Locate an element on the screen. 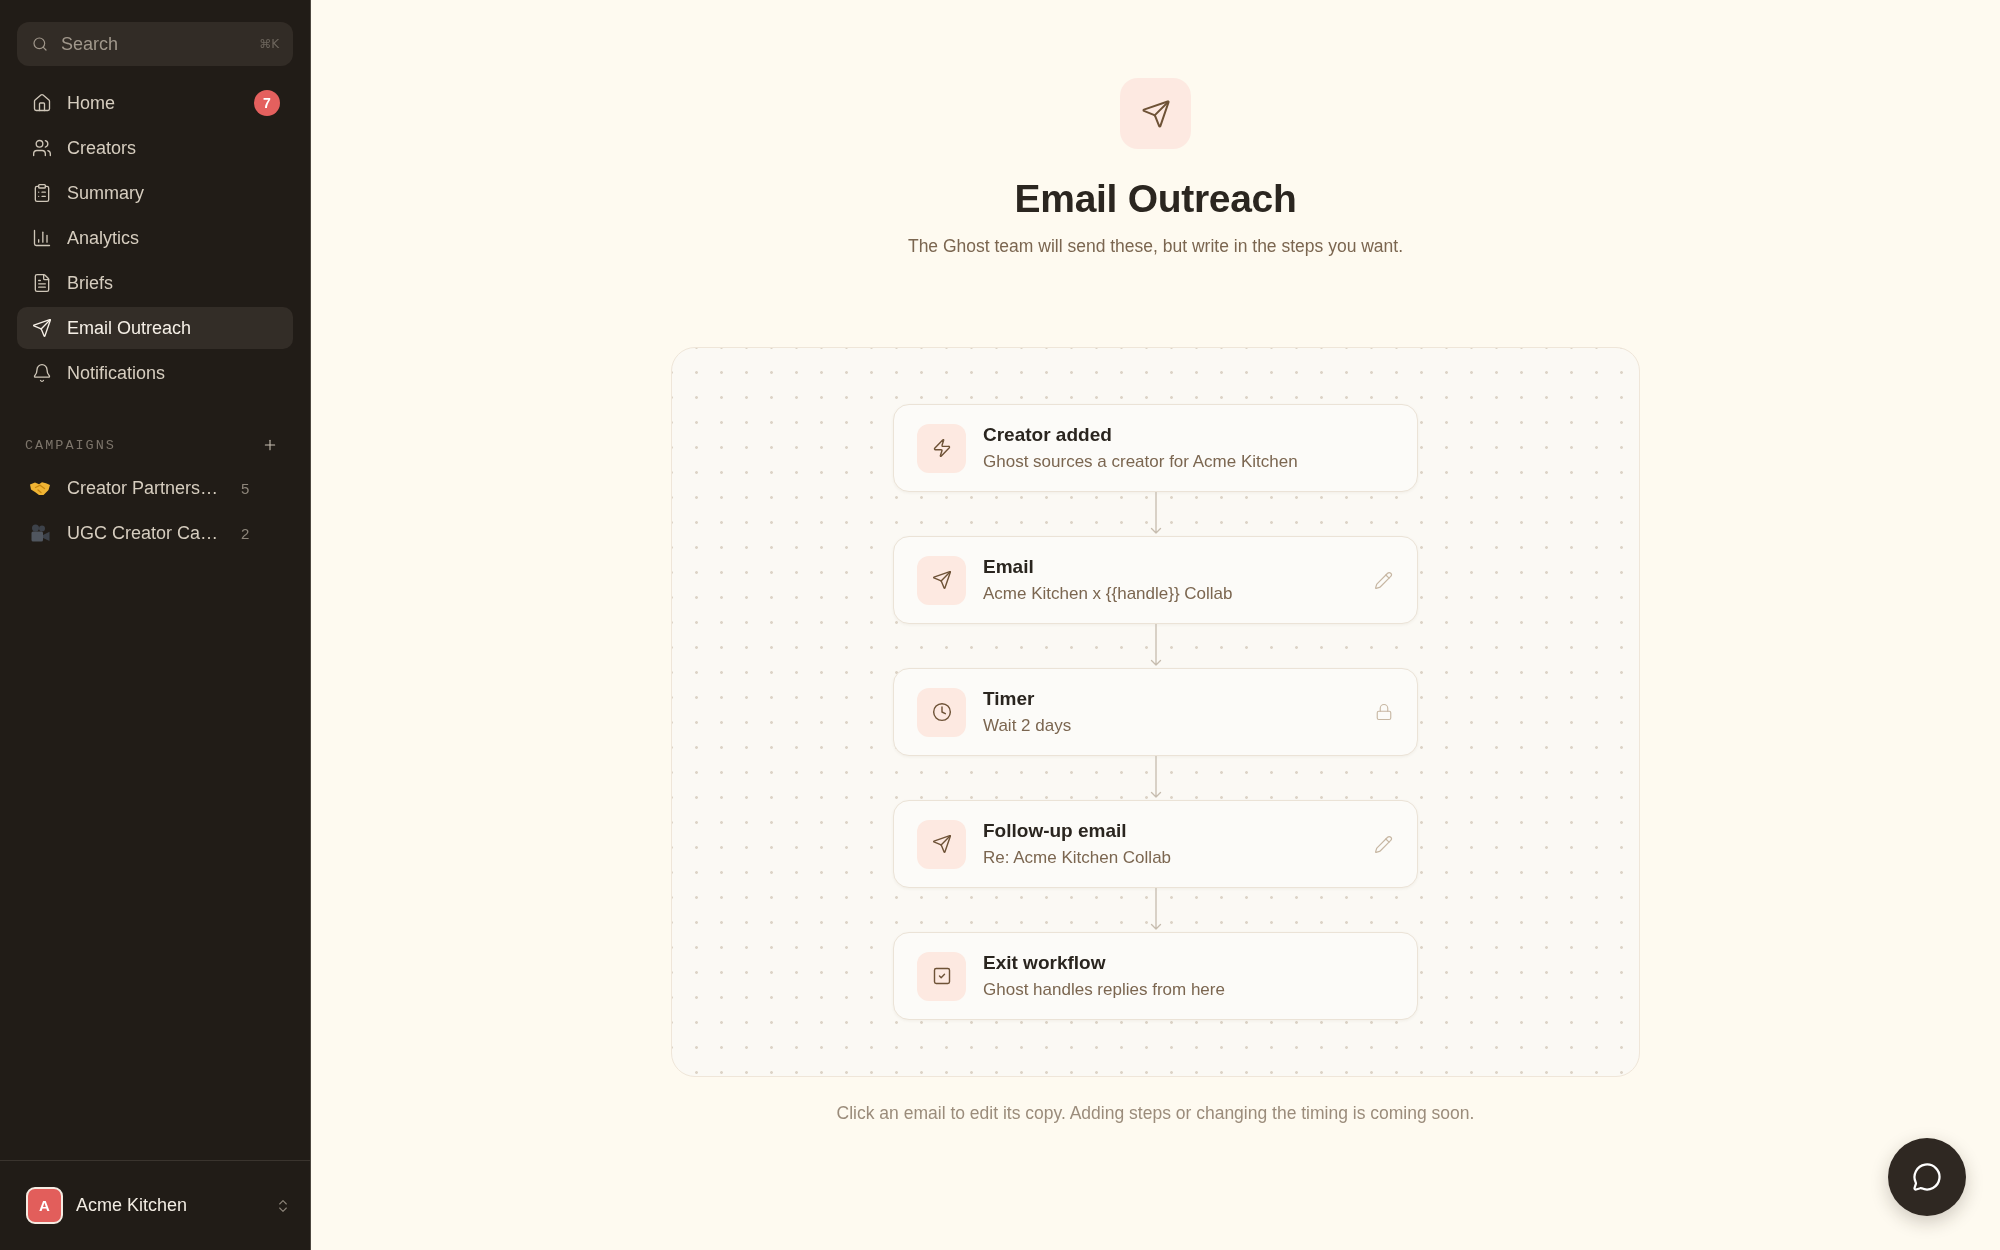 The width and height of the screenshot is (2000, 1250). step-title: Timer is located at coordinates (1009, 699).